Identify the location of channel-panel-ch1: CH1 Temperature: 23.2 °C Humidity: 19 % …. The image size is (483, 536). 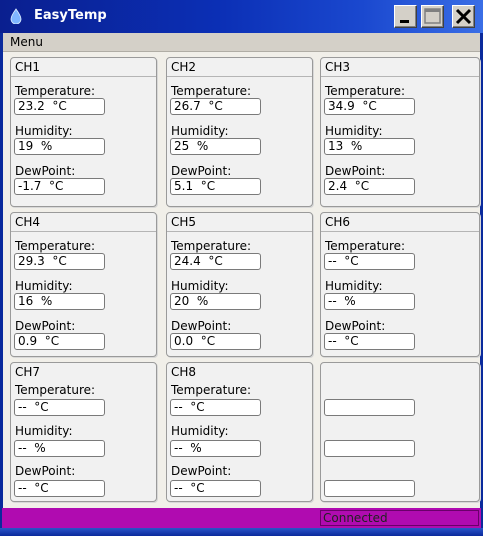
(83, 132).